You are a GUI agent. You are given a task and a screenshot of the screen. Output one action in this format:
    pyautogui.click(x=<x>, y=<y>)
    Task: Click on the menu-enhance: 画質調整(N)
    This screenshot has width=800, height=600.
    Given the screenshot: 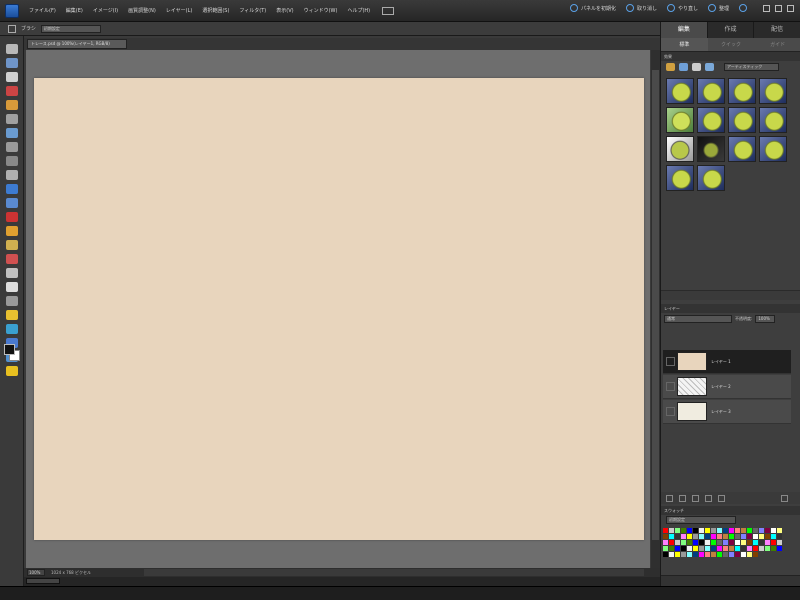 What is the action you would take?
    pyautogui.click(x=142, y=10)
    